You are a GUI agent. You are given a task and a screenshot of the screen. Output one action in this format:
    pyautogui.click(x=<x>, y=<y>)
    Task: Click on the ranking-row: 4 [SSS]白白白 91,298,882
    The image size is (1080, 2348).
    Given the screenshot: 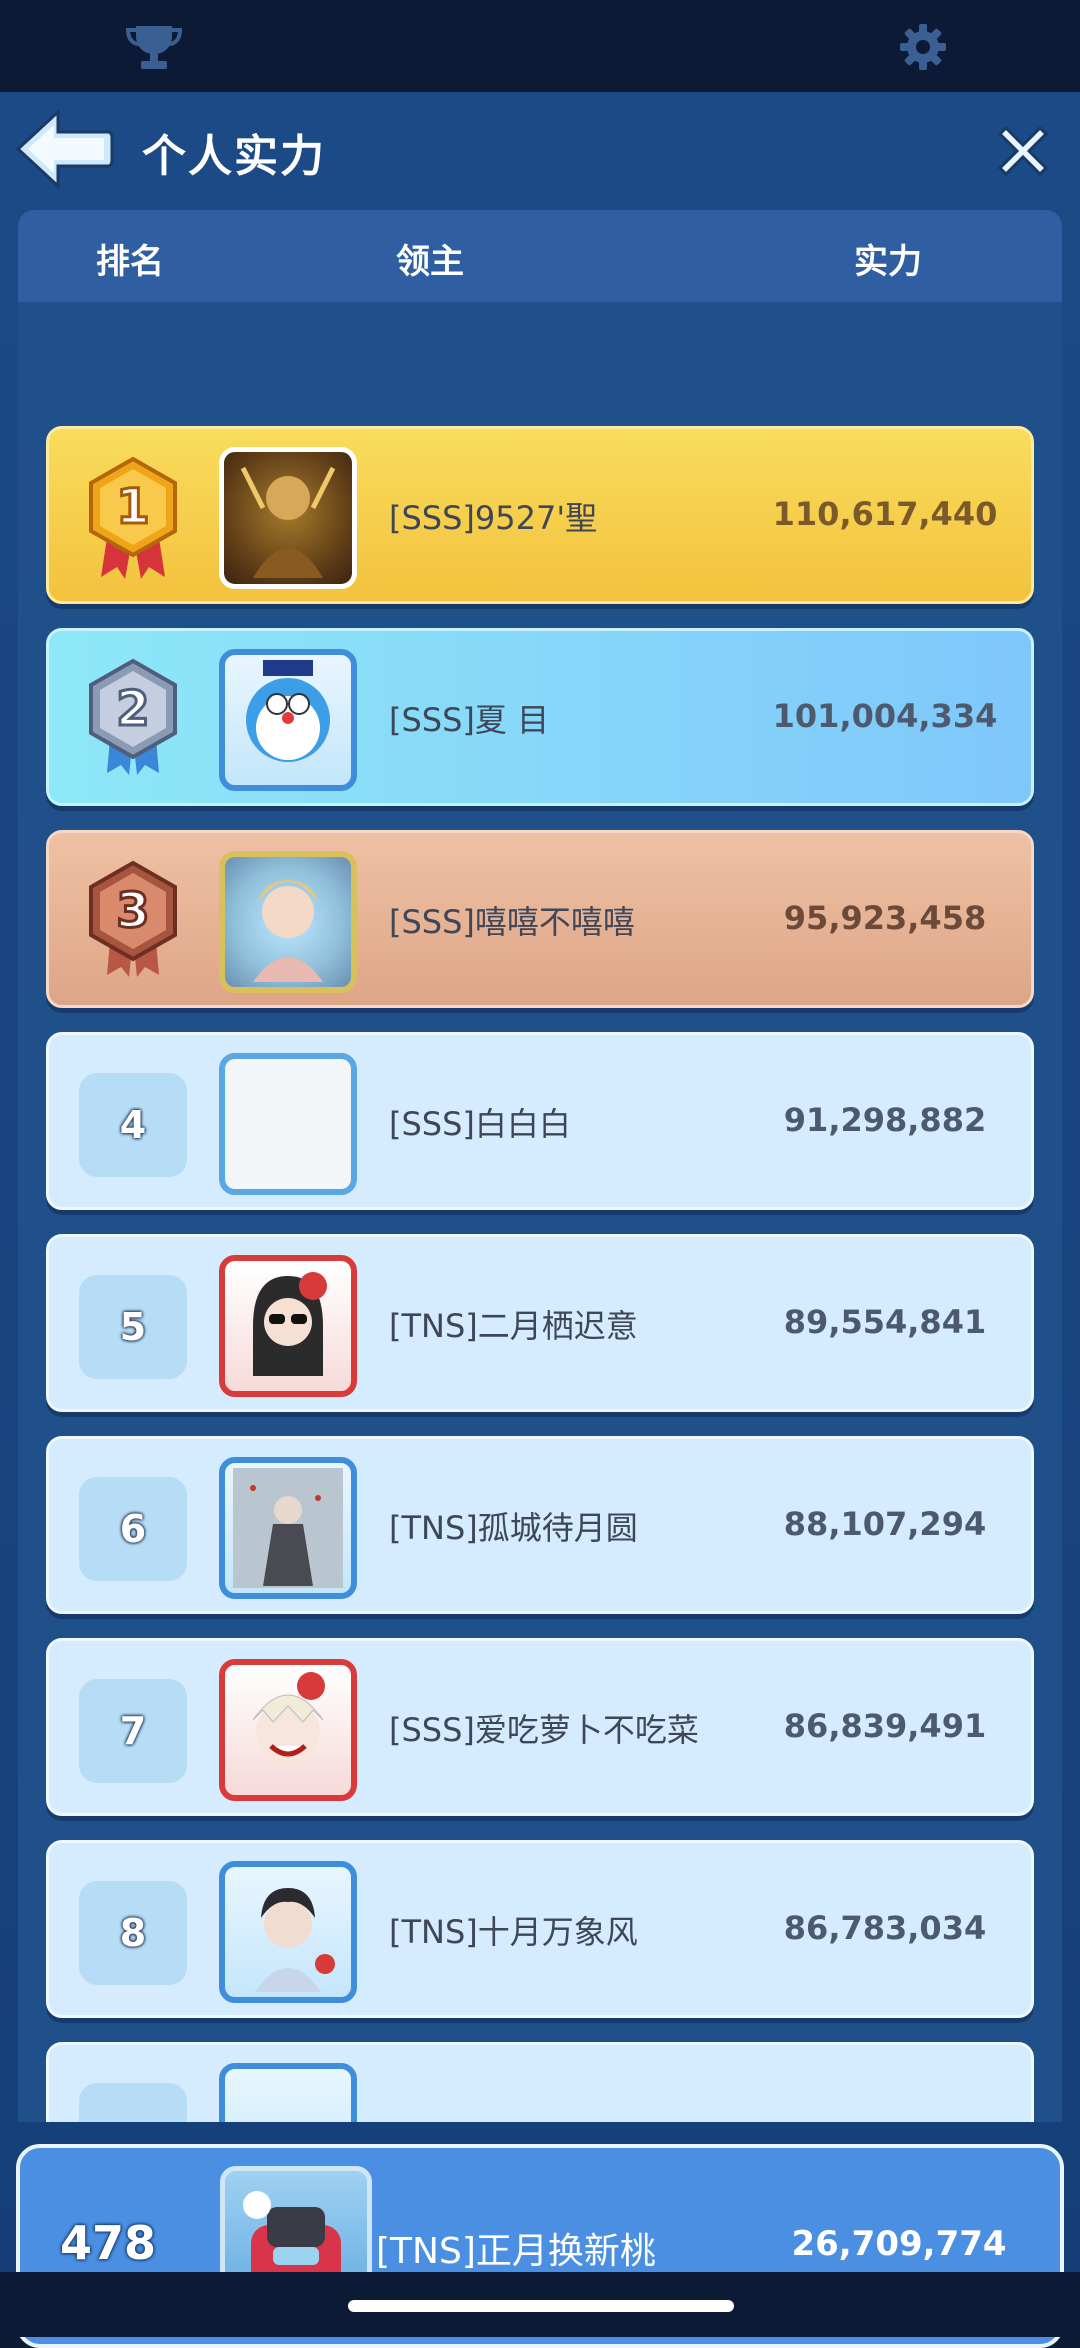 What is the action you would take?
    pyautogui.click(x=540, y=1121)
    